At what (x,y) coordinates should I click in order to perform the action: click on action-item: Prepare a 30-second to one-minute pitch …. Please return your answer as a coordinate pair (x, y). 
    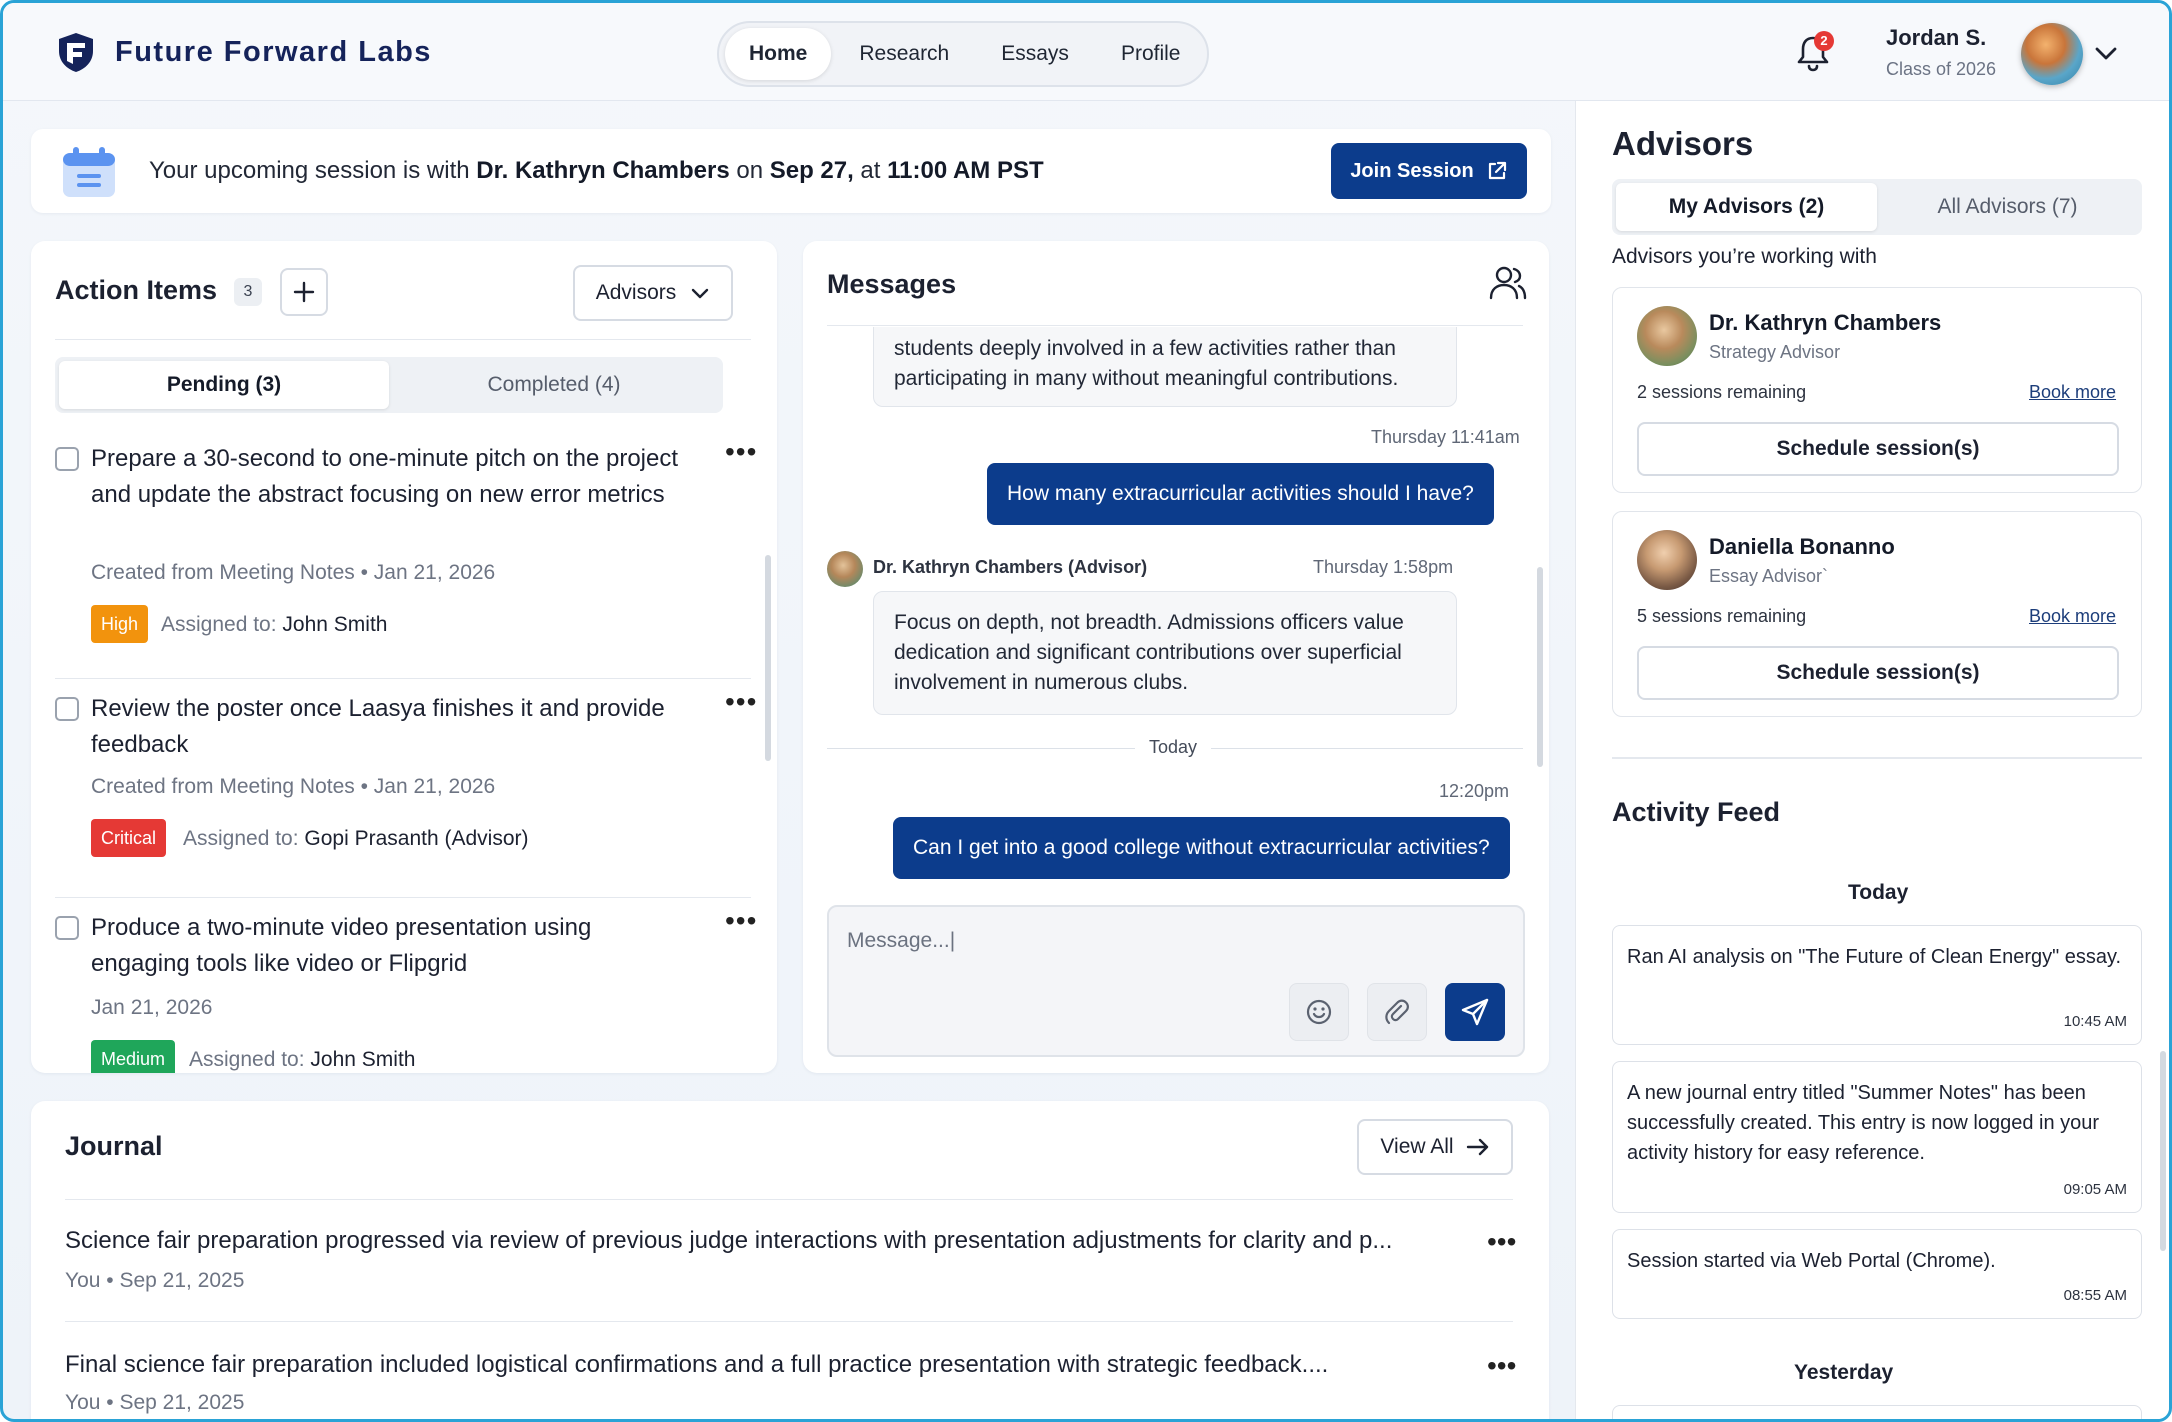
    Looking at the image, I should click on (405, 554).